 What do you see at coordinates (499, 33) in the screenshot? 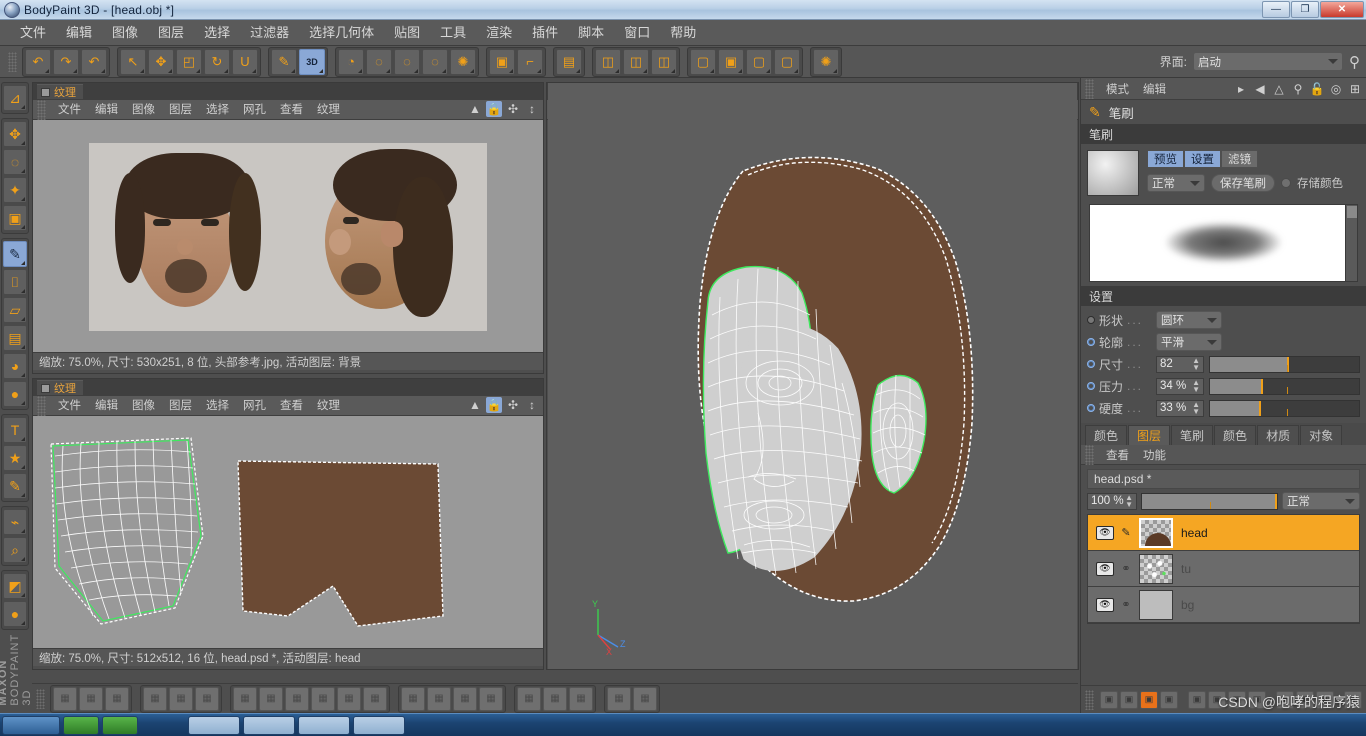
I see `menu-item-9: 渲染` at bounding box center [499, 33].